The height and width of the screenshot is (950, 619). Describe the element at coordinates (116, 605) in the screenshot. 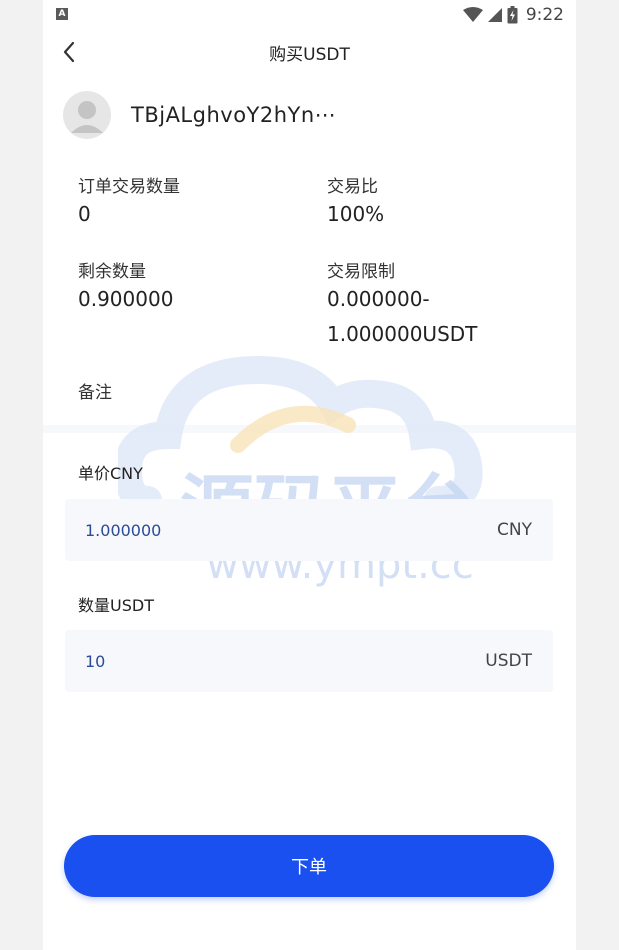

I see `quantity-label: 数量USDT` at that location.